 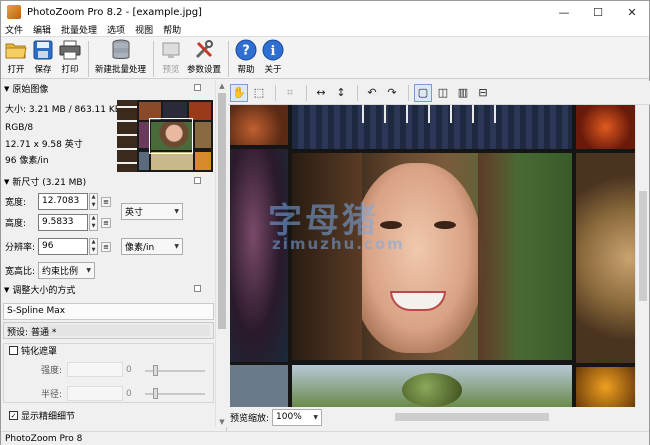 I want to click on scroll-down-icon: ▼, so click(x=222, y=422).